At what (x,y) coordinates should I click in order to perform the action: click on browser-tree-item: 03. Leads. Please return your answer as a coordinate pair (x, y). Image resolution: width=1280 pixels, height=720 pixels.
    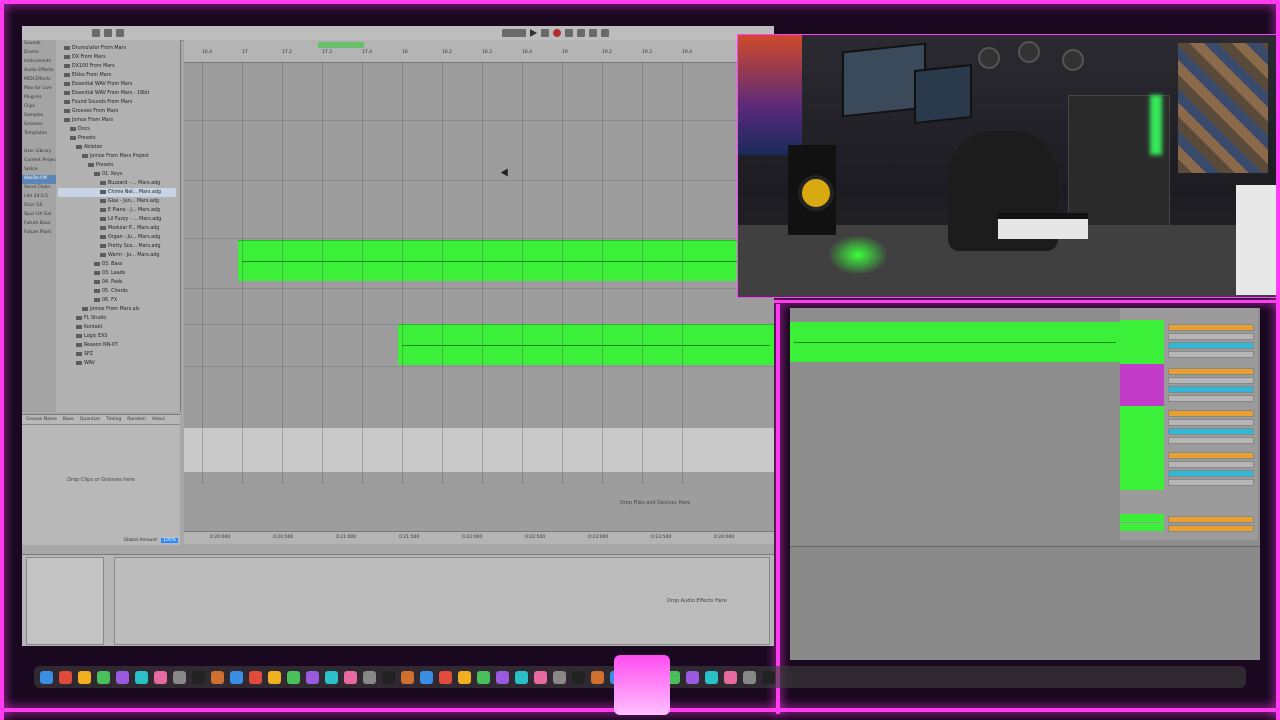
    Looking at the image, I should click on (117, 273).